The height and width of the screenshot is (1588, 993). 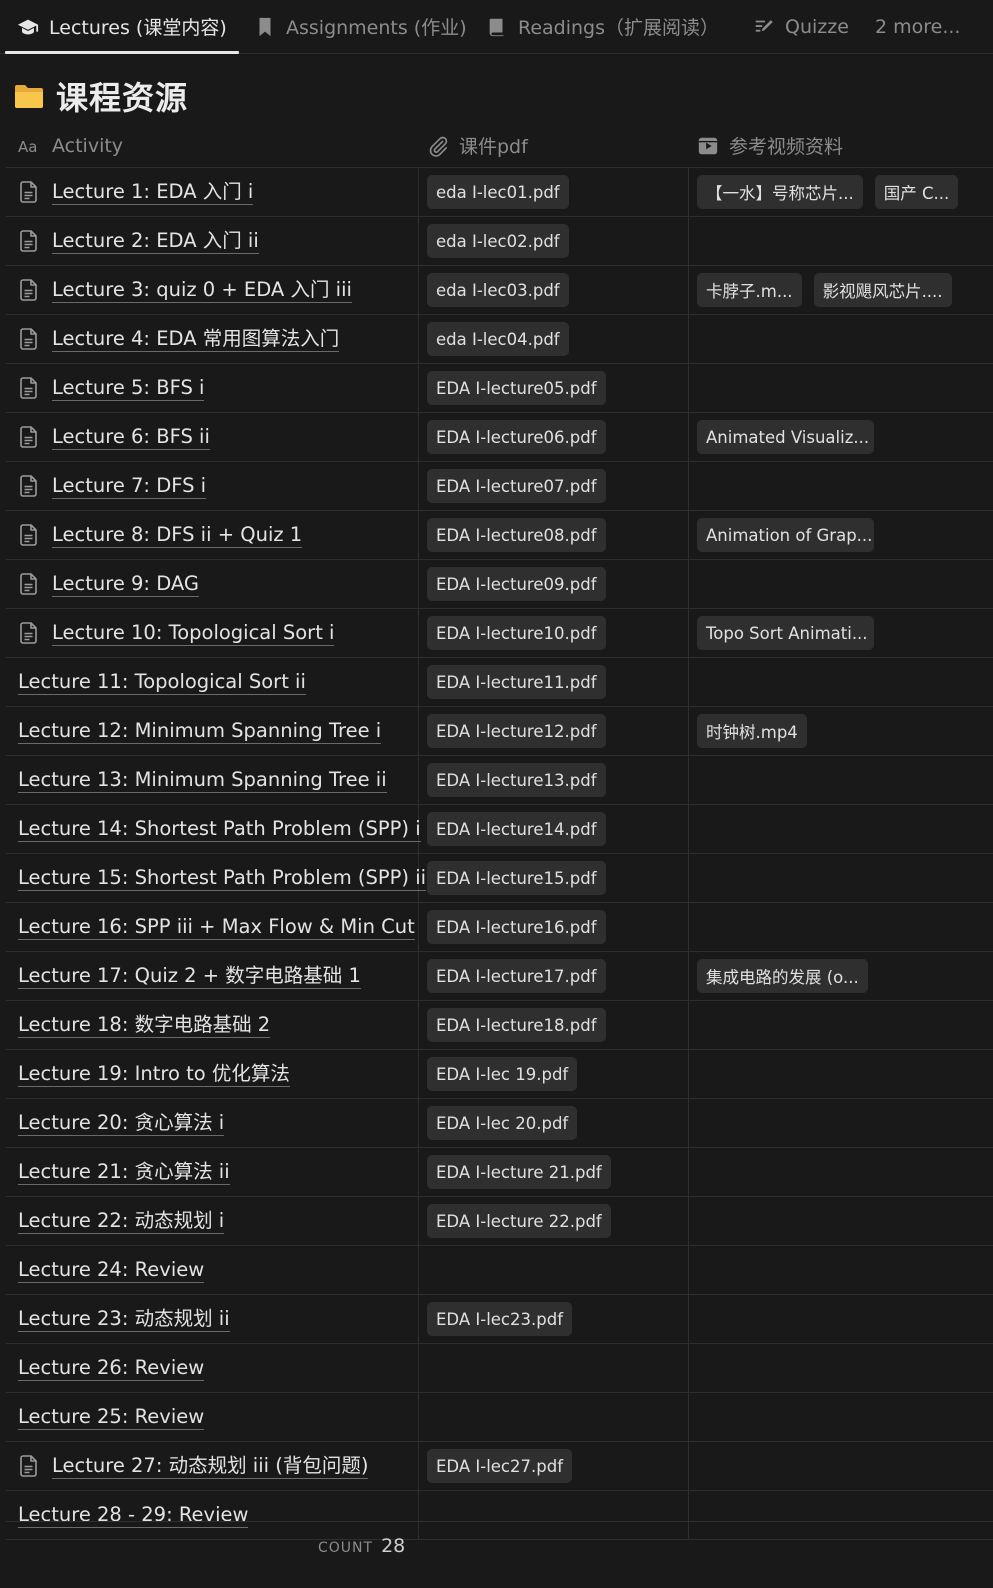 I want to click on lecture-title-link: Lecture 20: 贪心算法 i, so click(x=121, y=1123).